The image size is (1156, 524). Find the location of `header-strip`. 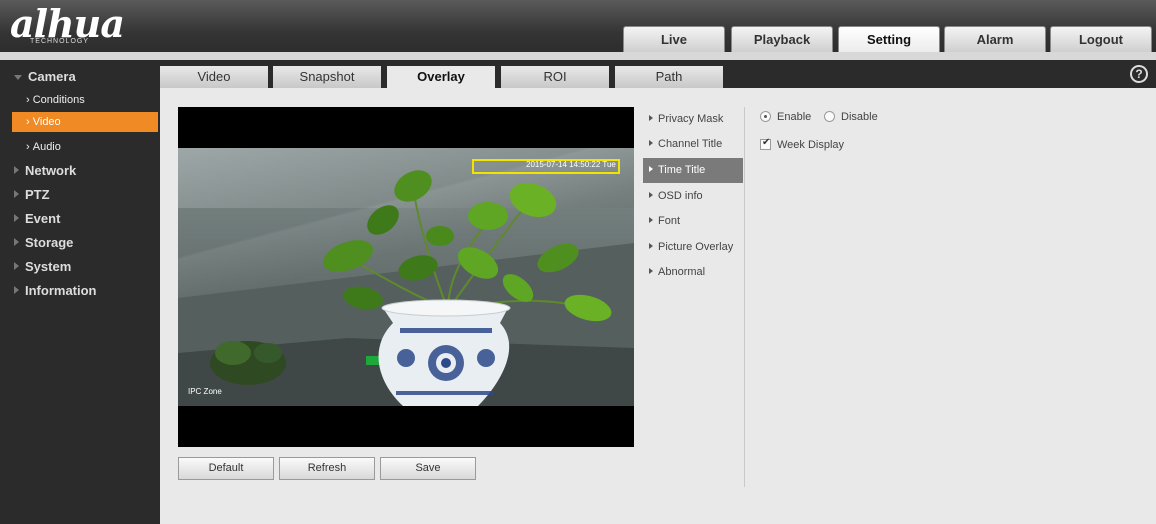

header-strip is located at coordinates (578, 56).